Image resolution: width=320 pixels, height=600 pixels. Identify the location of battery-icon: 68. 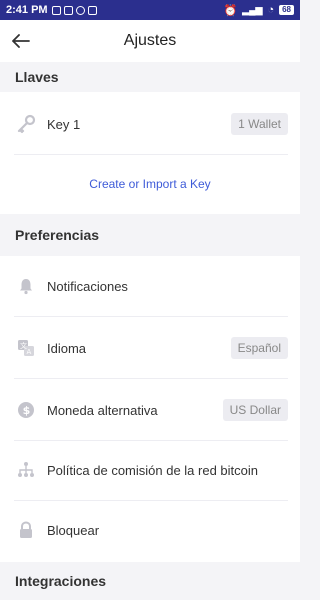
(286, 10).